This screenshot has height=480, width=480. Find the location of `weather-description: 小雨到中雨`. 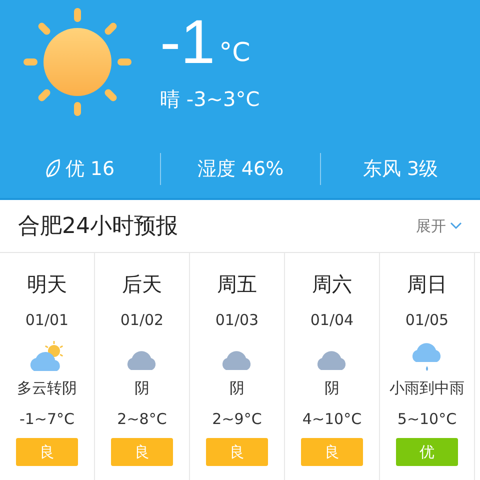

weather-description: 小雨到中雨 is located at coordinates (427, 388).